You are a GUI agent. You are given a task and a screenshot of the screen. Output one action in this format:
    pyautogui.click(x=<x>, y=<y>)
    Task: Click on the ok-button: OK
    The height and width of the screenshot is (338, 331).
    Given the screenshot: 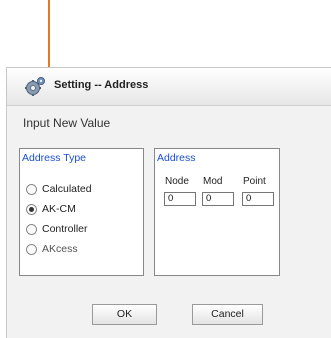 What is the action you would take?
    pyautogui.click(x=124, y=314)
    